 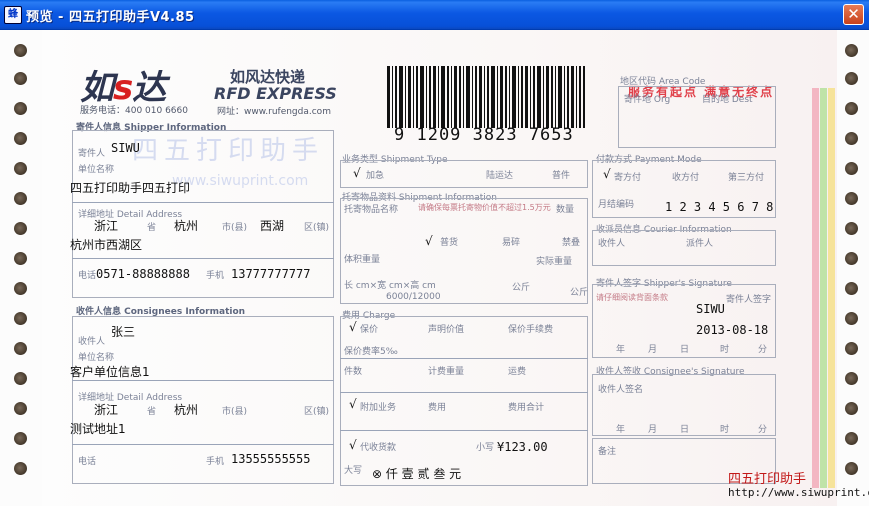 What do you see at coordinates (13, 15) in the screenshot?
I see `app-icon: 蜂` at bounding box center [13, 15].